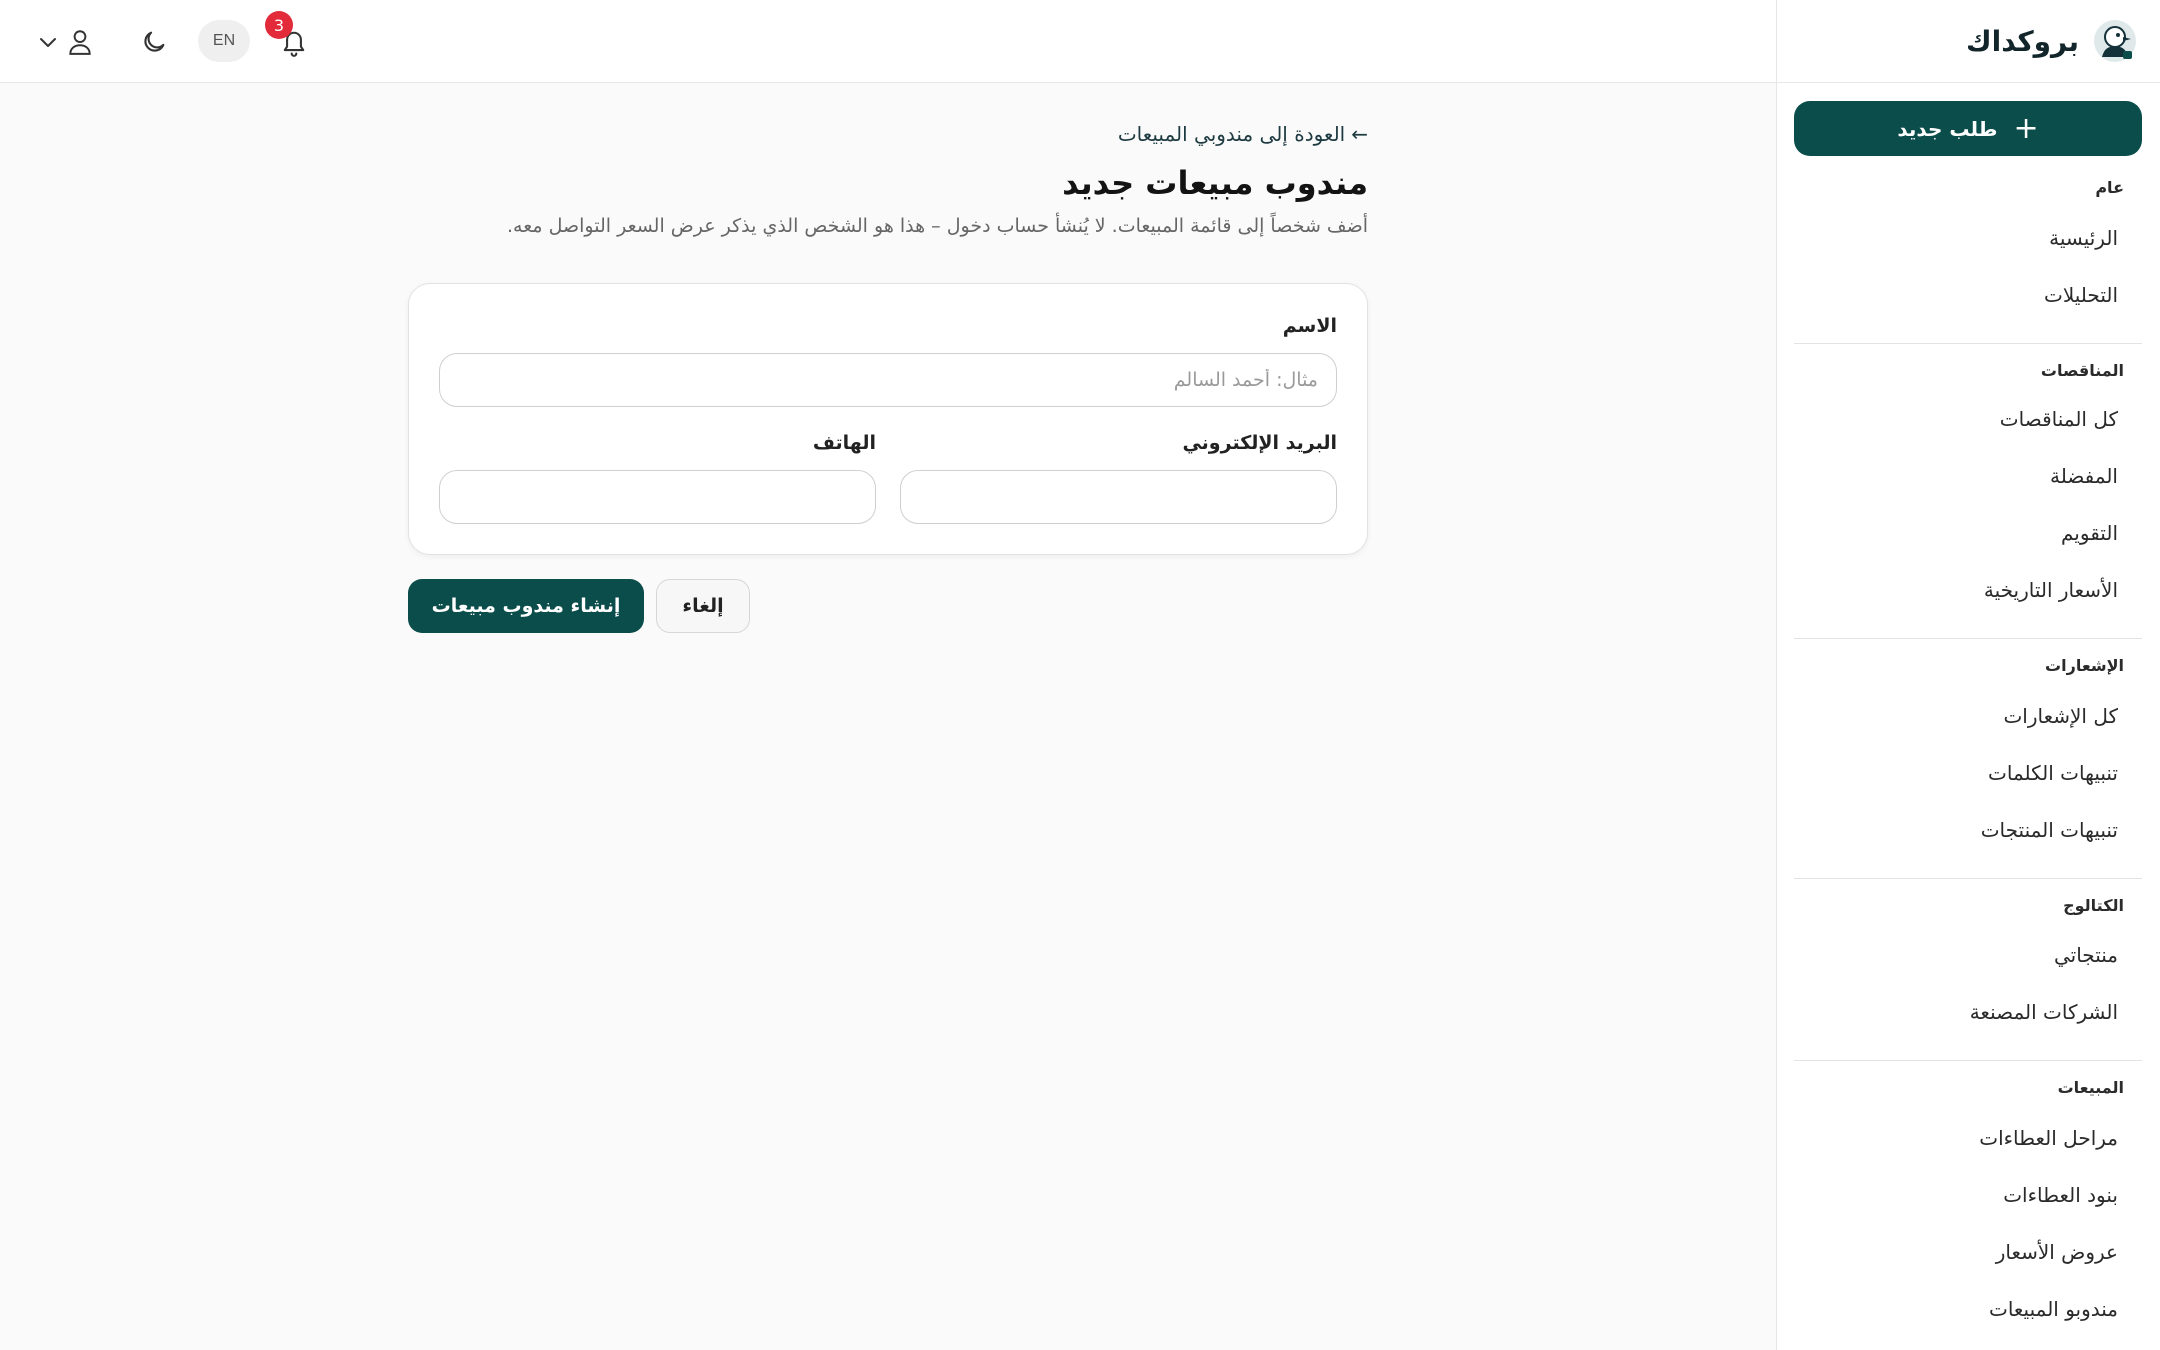 The width and height of the screenshot is (2160, 1350). I want to click on new-request-label: طلب جديد, so click(1947, 128).